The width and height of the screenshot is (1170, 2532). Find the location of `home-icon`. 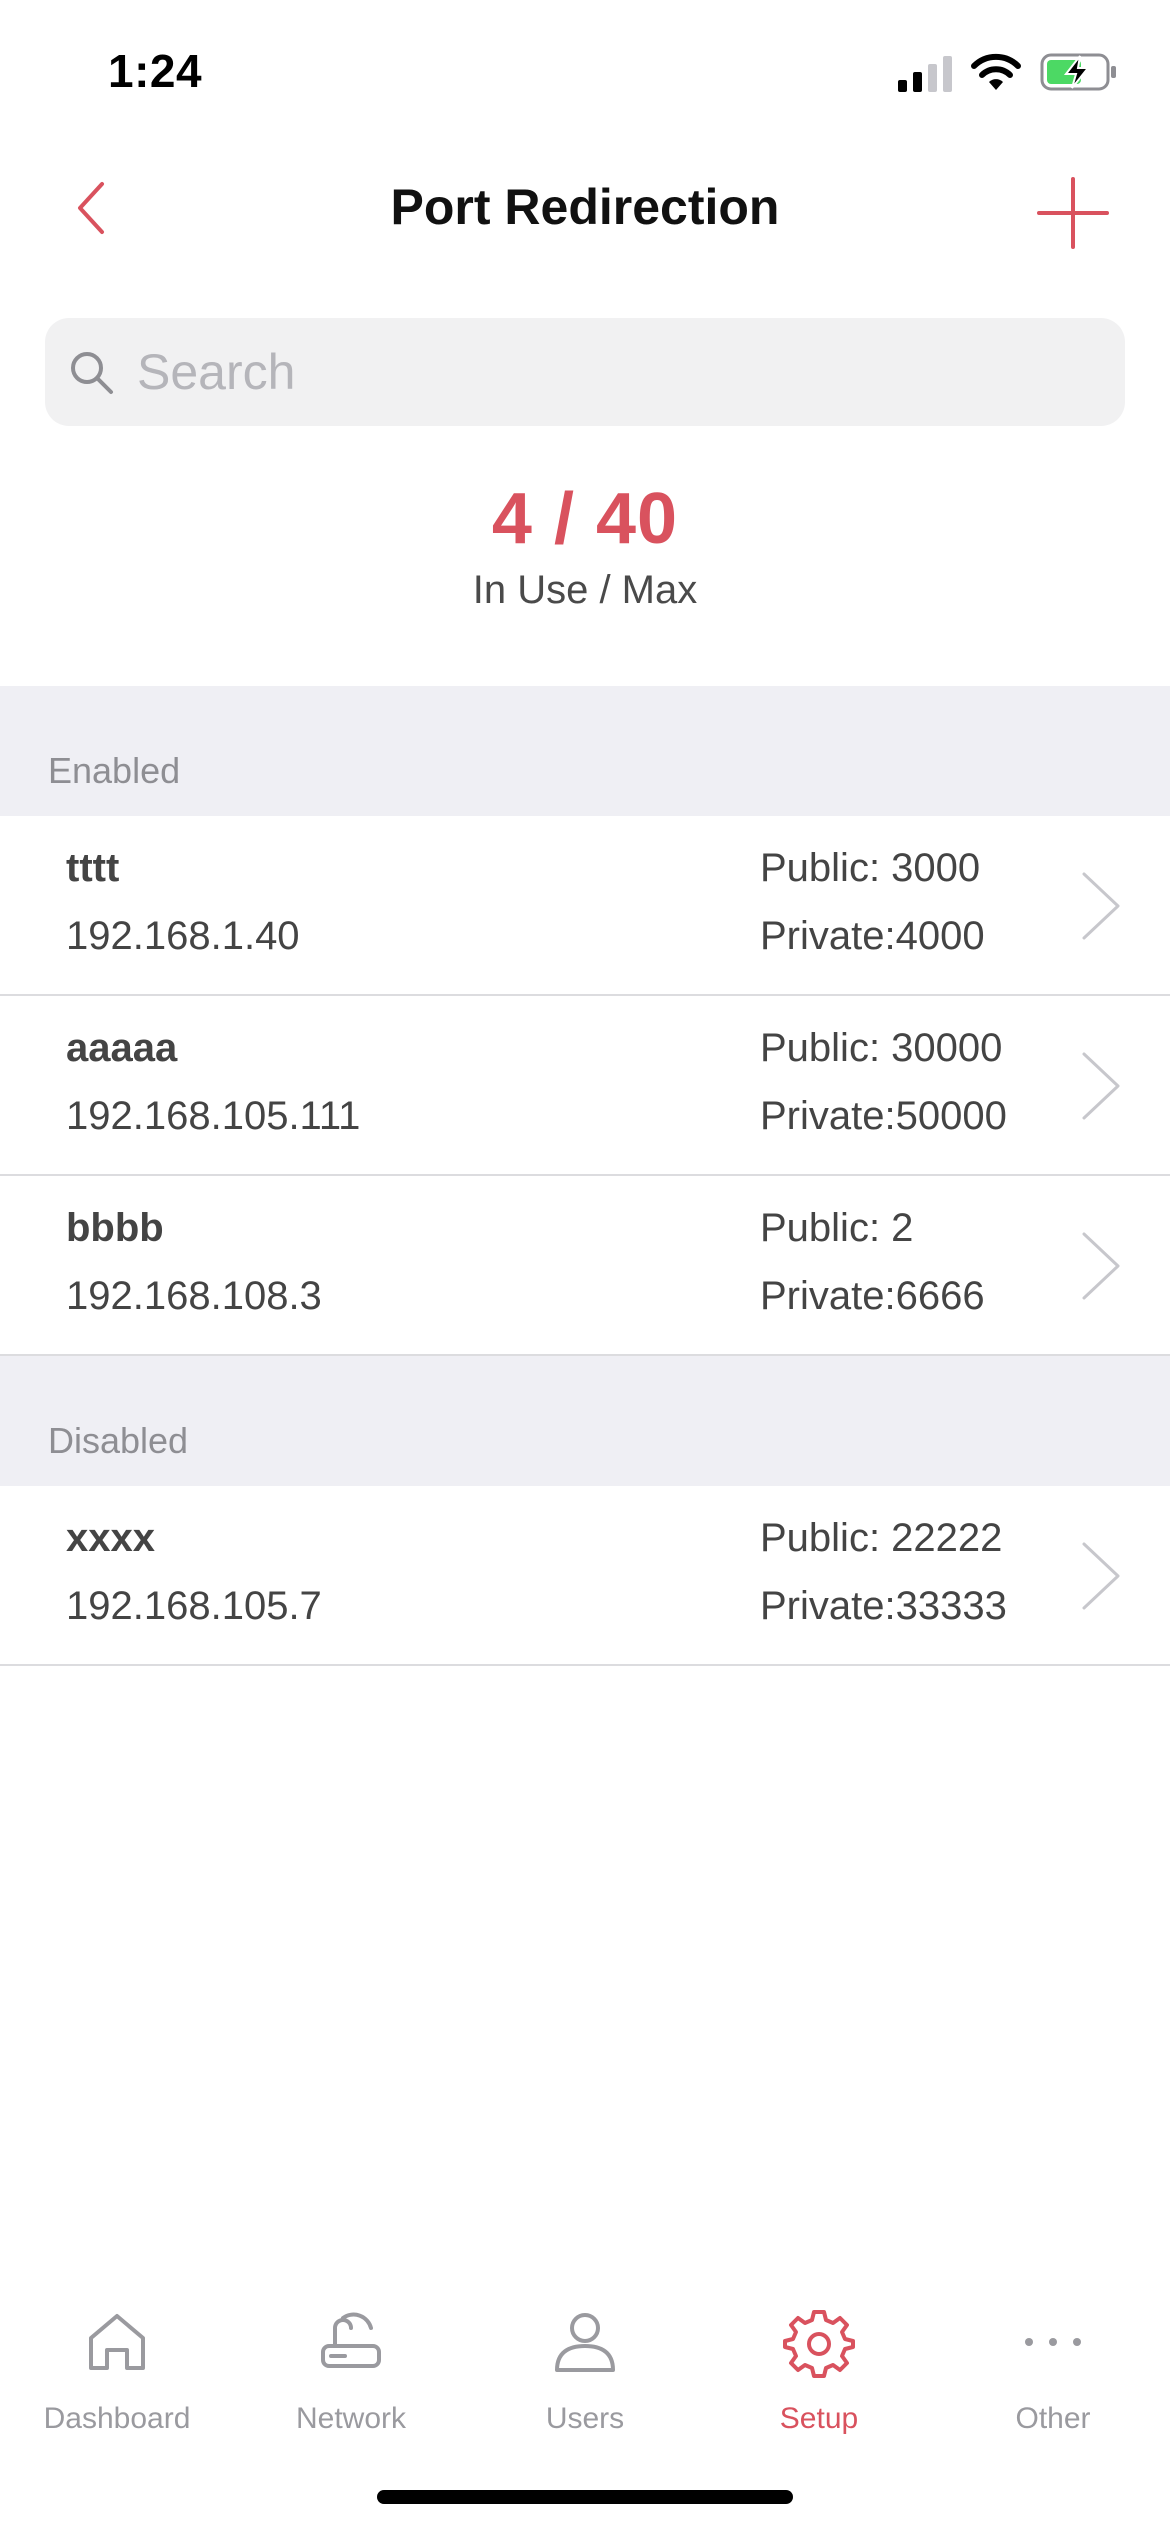

home-icon is located at coordinates (117, 2342).